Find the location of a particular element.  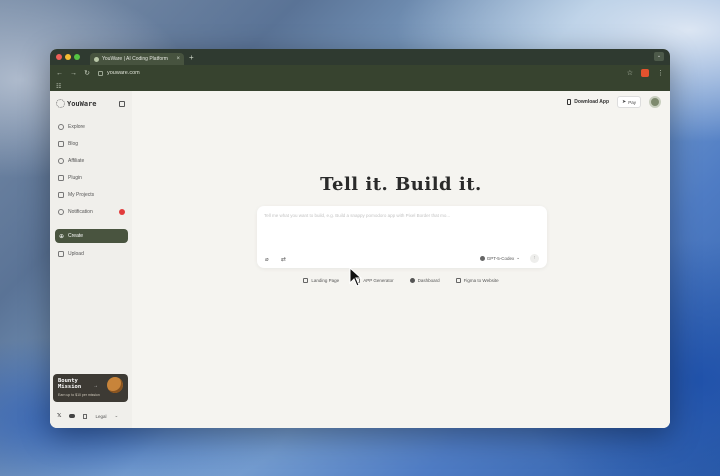

plugin-icon is located at coordinates (61, 177).